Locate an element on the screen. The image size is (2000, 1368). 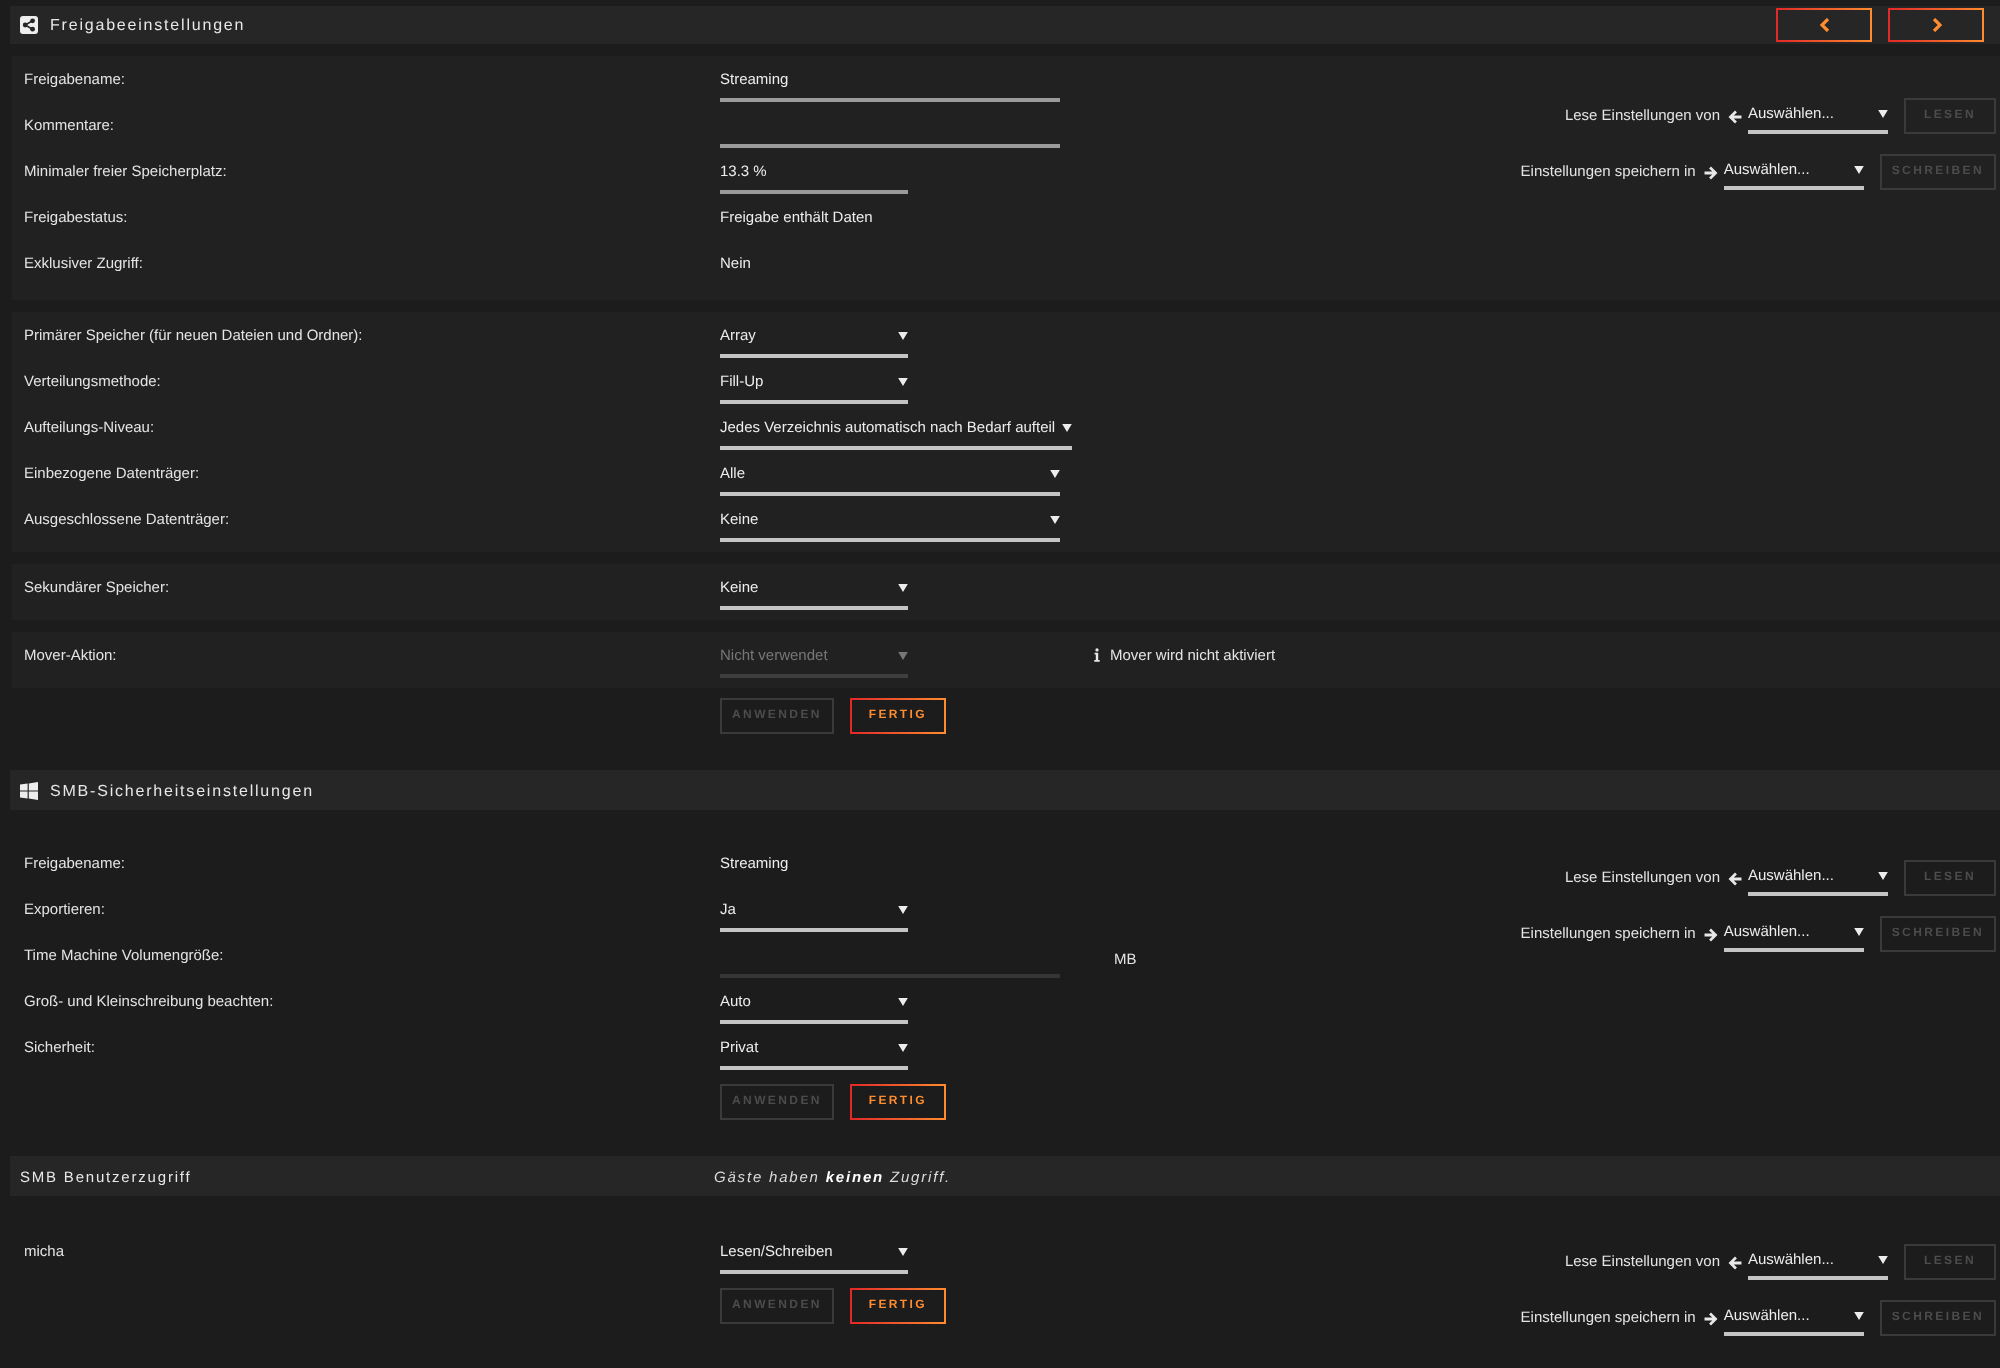
section-title: Freigabeeinstellungen is located at coordinates (148, 25).